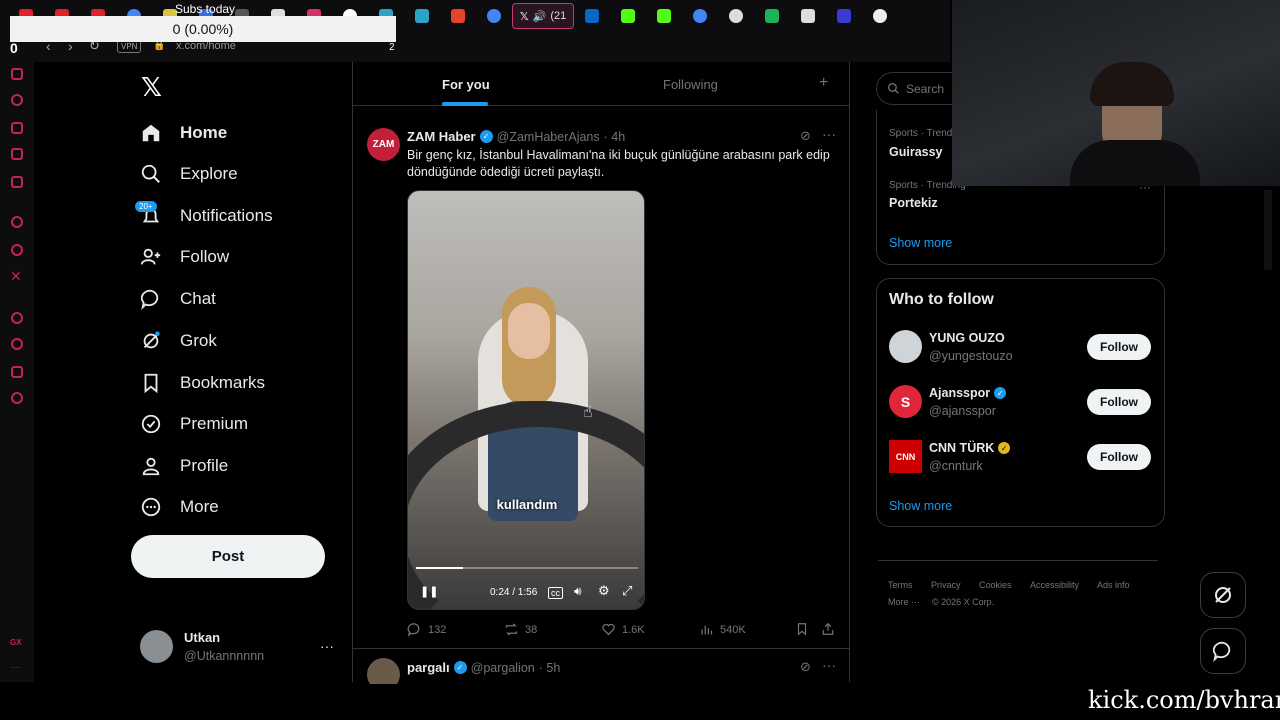  What do you see at coordinates (520, 629) in the screenshot?
I see `repost-button: 38` at bounding box center [520, 629].